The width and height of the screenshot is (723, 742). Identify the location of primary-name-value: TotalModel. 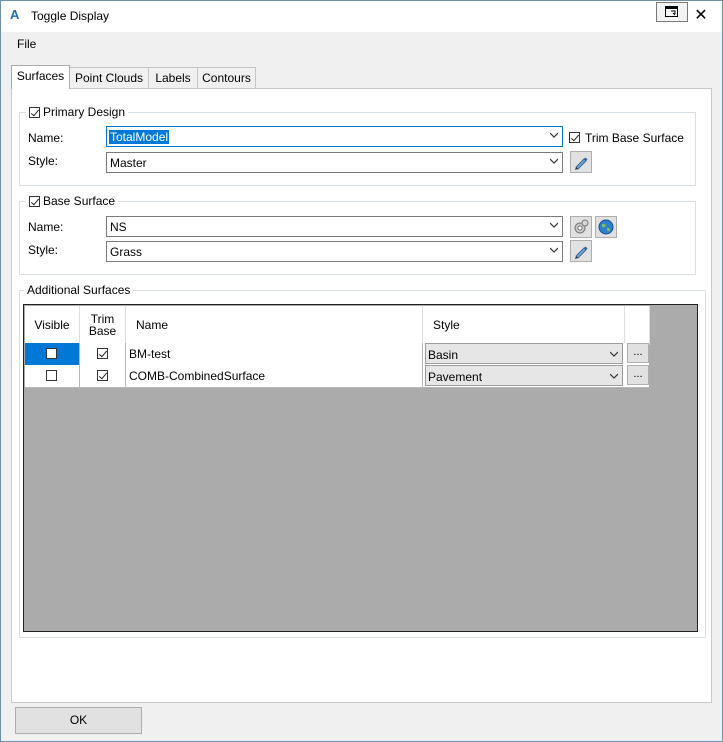
(139, 137).